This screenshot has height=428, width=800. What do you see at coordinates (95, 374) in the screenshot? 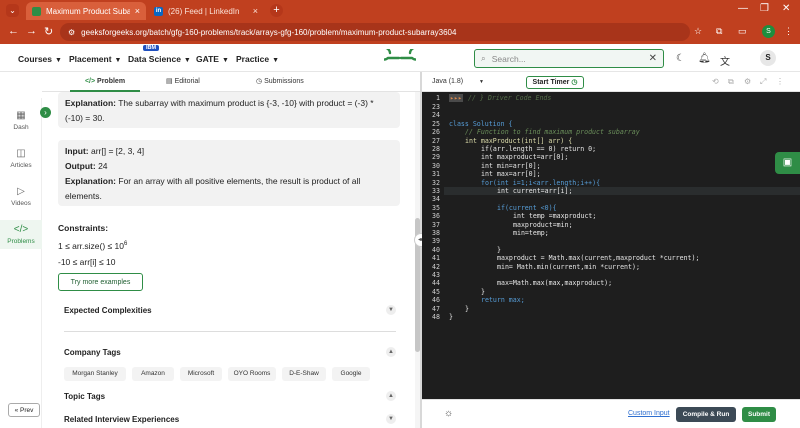
I see `company-tag: Morgan Stanley` at bounding box center [95, 374].